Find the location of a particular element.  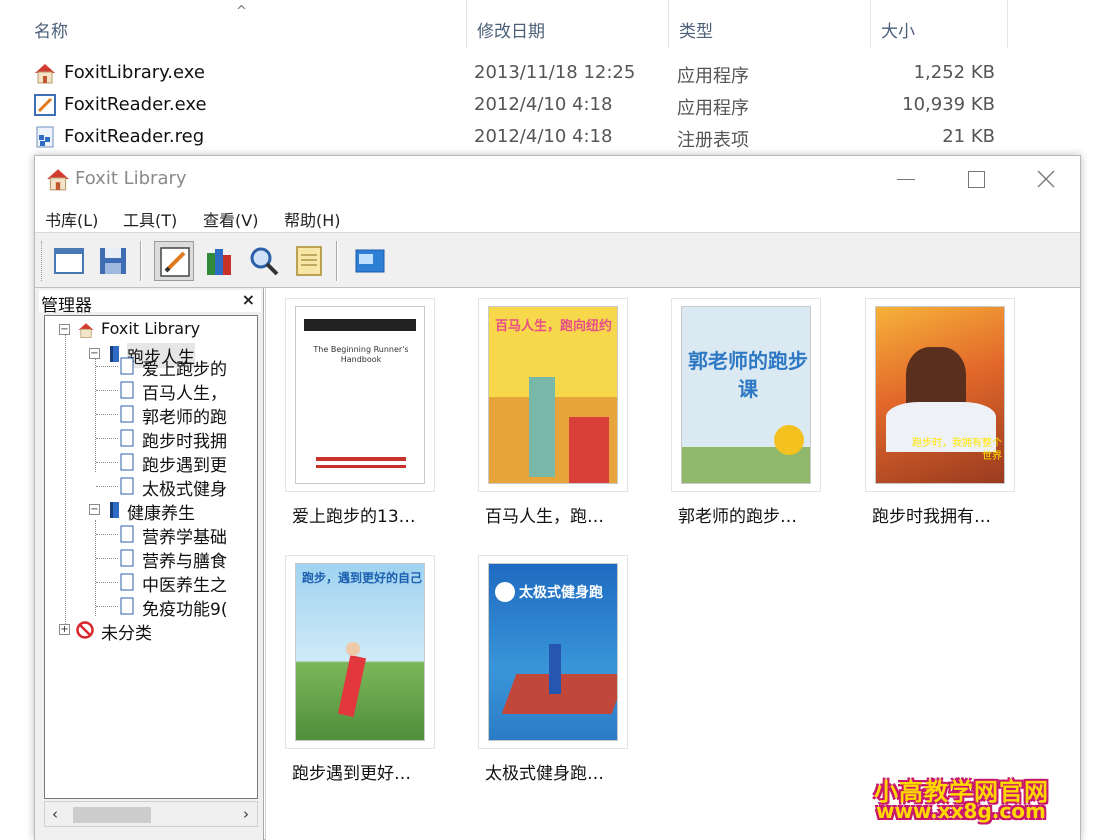

tree-item: 爱上跑步的 is located at coordinates (187, 367).